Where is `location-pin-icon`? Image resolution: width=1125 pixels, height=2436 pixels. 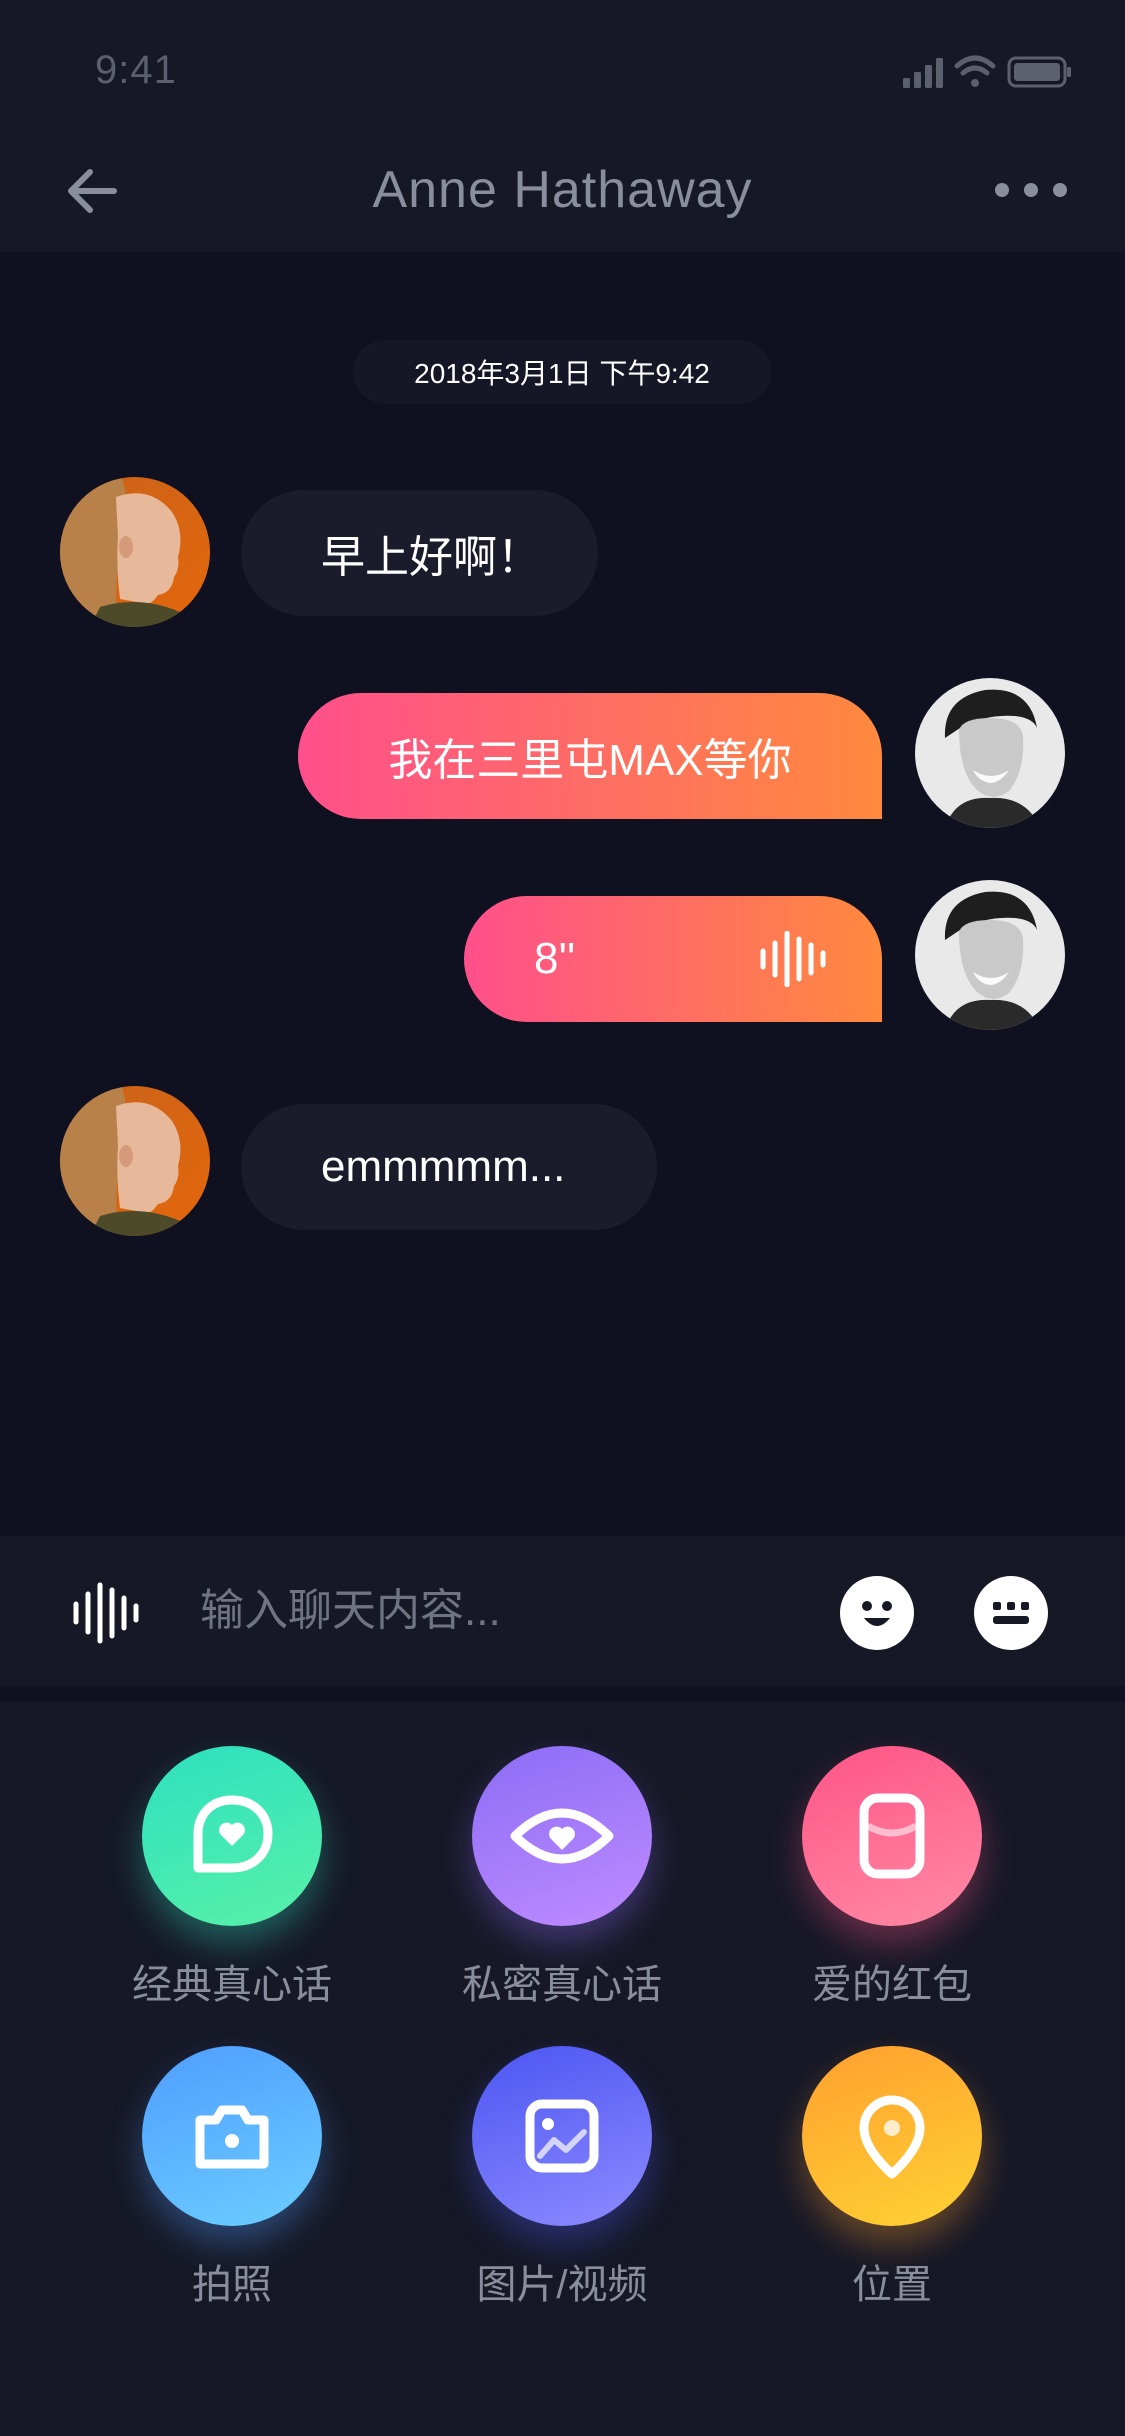
location-pin-icon is located at coordinates (892, 2137).